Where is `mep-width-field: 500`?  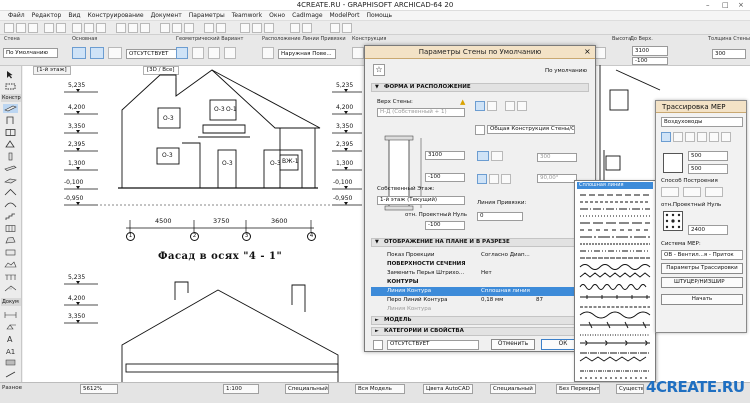 mep-width-field: 500 is located at coordinates (708, 156).